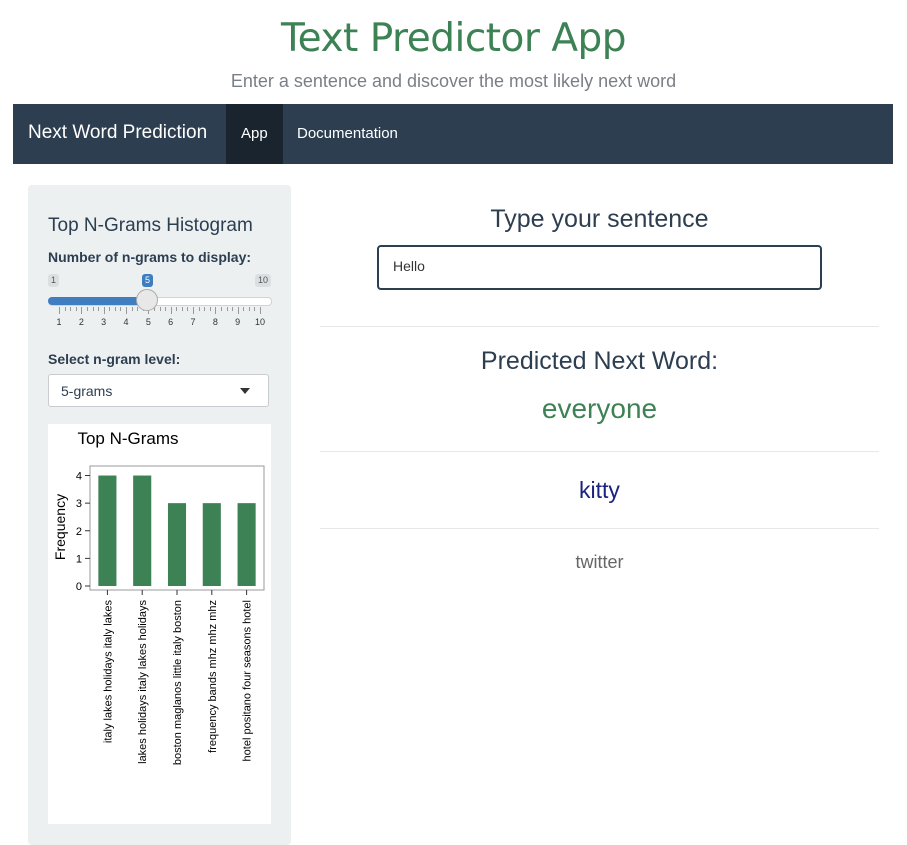  Describe the element at coordinates (599, 219) in the screenshot. I see `input-heading: Type your sentence` at that location.